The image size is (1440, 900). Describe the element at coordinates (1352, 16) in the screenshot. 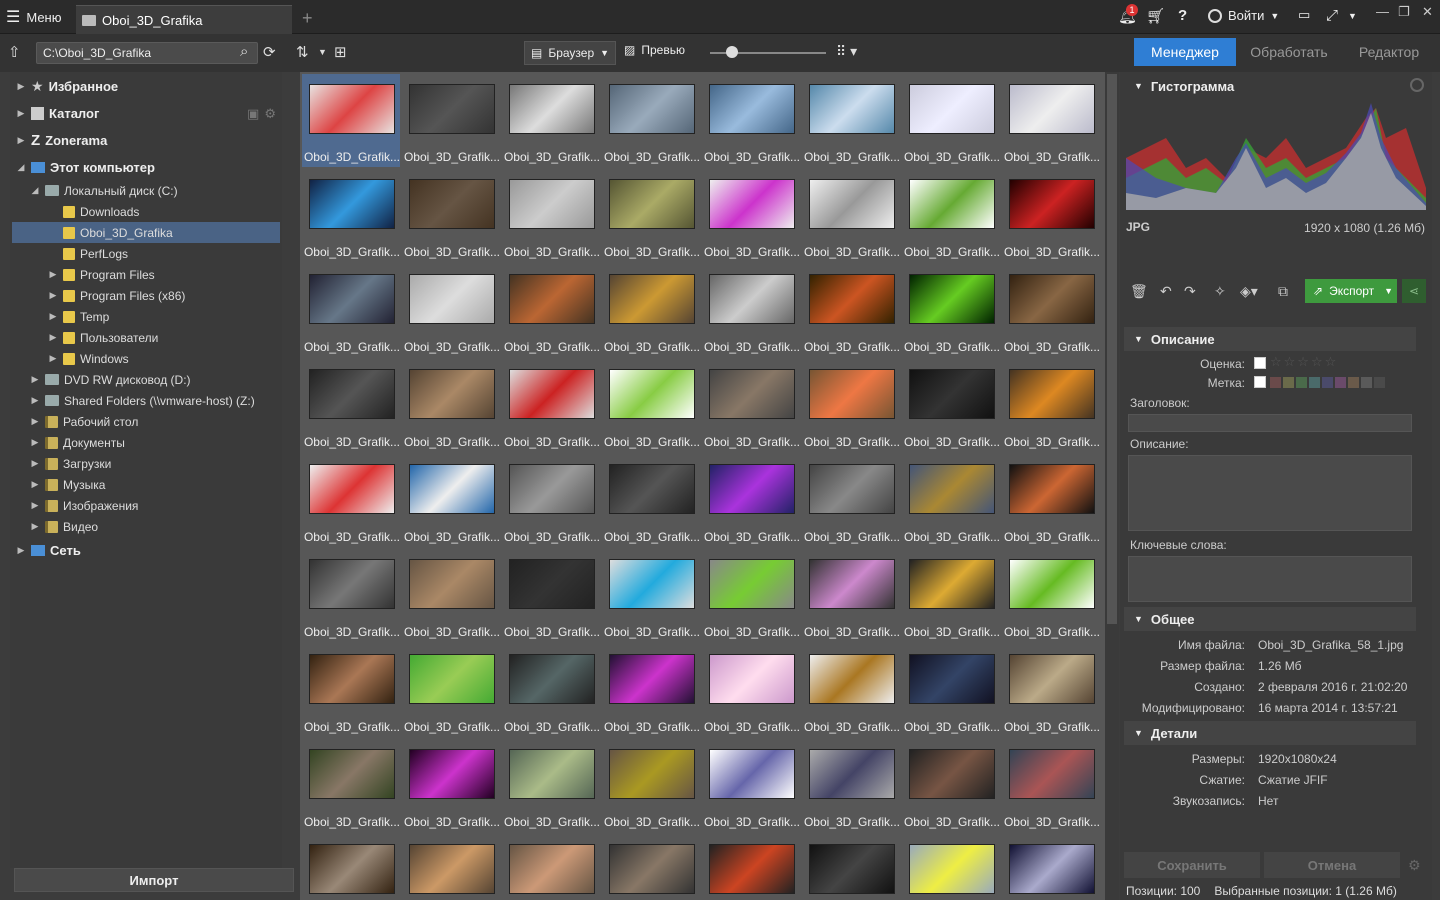

I see `fullscreen-chevron-icon: ▼` at that location.